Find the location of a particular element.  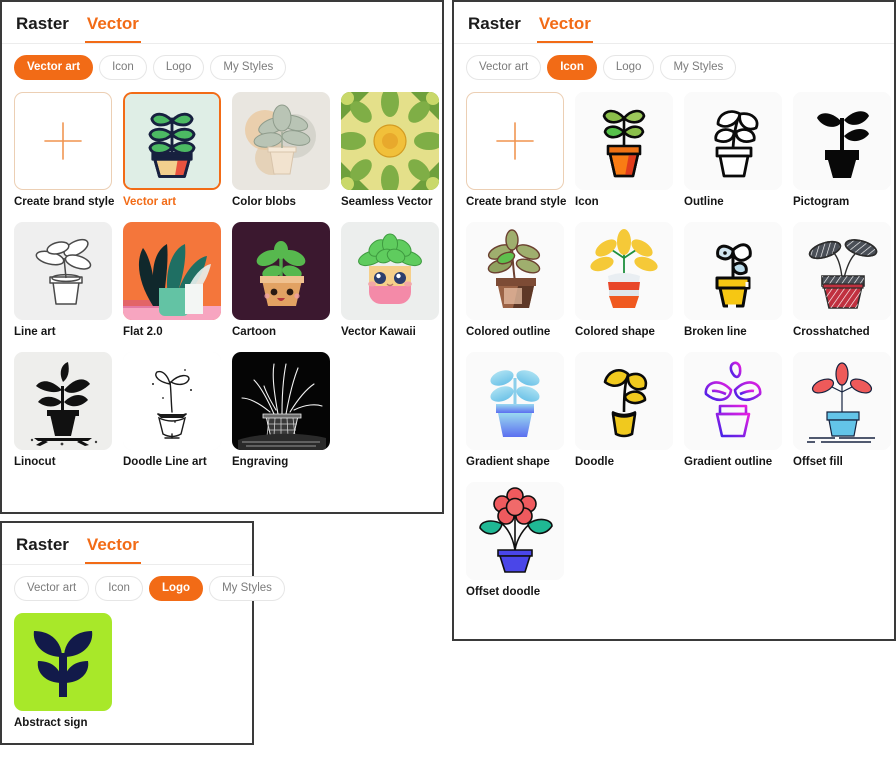

style-card: Seamless Vector is located at coordinates (390, 151).